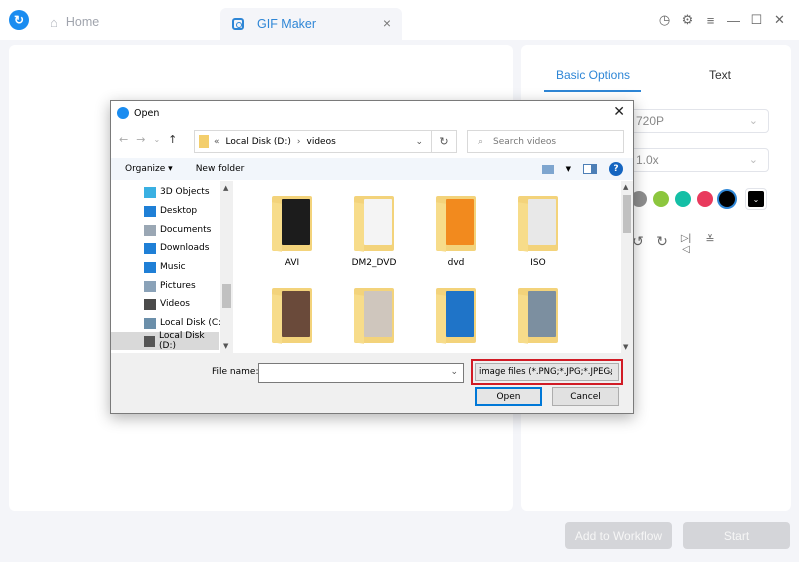 This screenshot has height=562, width=799. Describe the element at coordinates (456, 263) in the screenshot. I see `folder-label: dvd` at that location.